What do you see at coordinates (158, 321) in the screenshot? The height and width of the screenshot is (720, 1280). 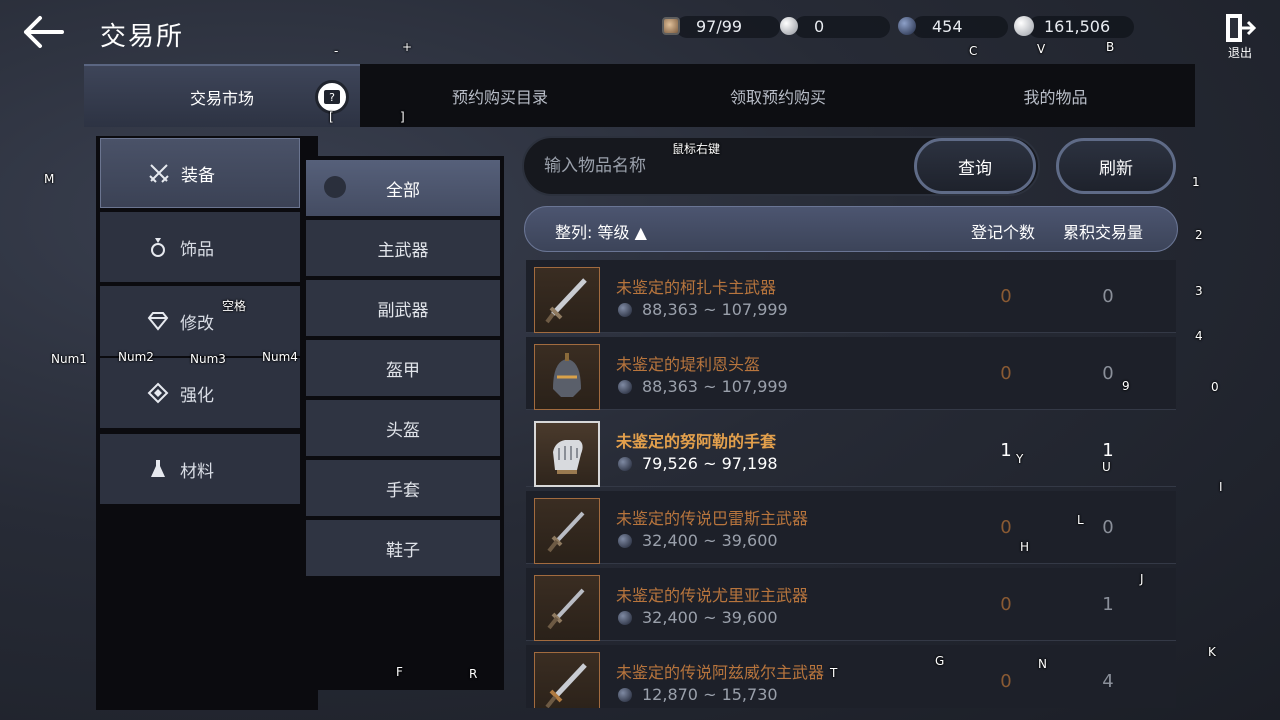 I see `gem-icon` at bounding box center [158, 321].